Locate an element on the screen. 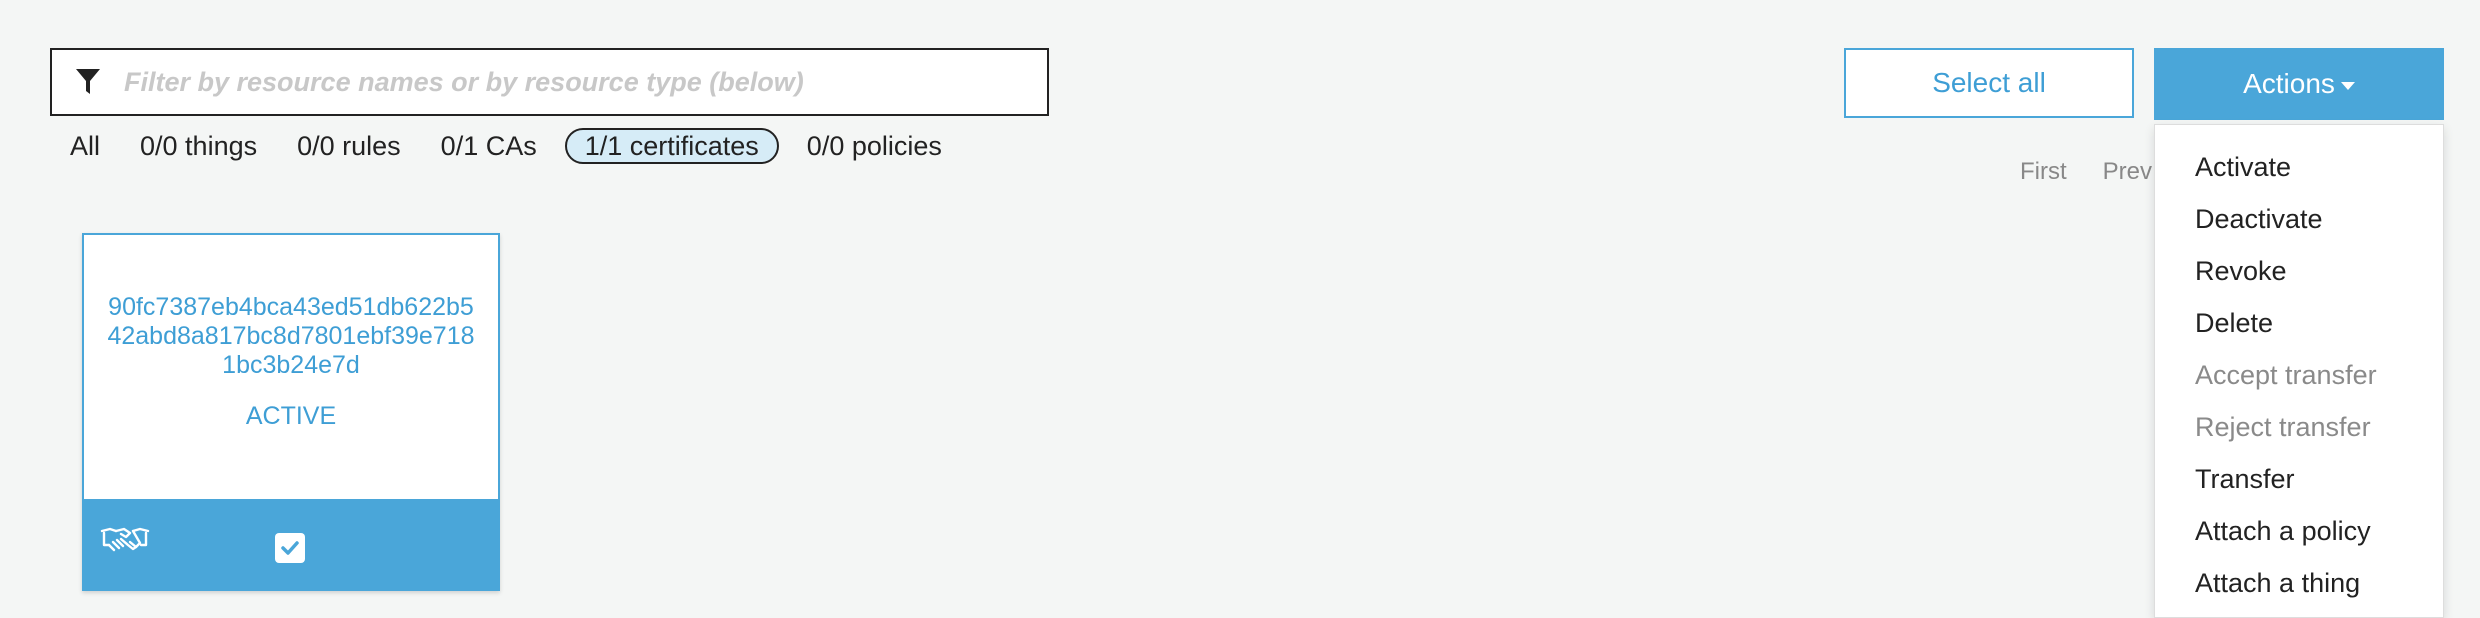 The image size is (2480, 618). filter-icon is located at coordinates (88, 82).